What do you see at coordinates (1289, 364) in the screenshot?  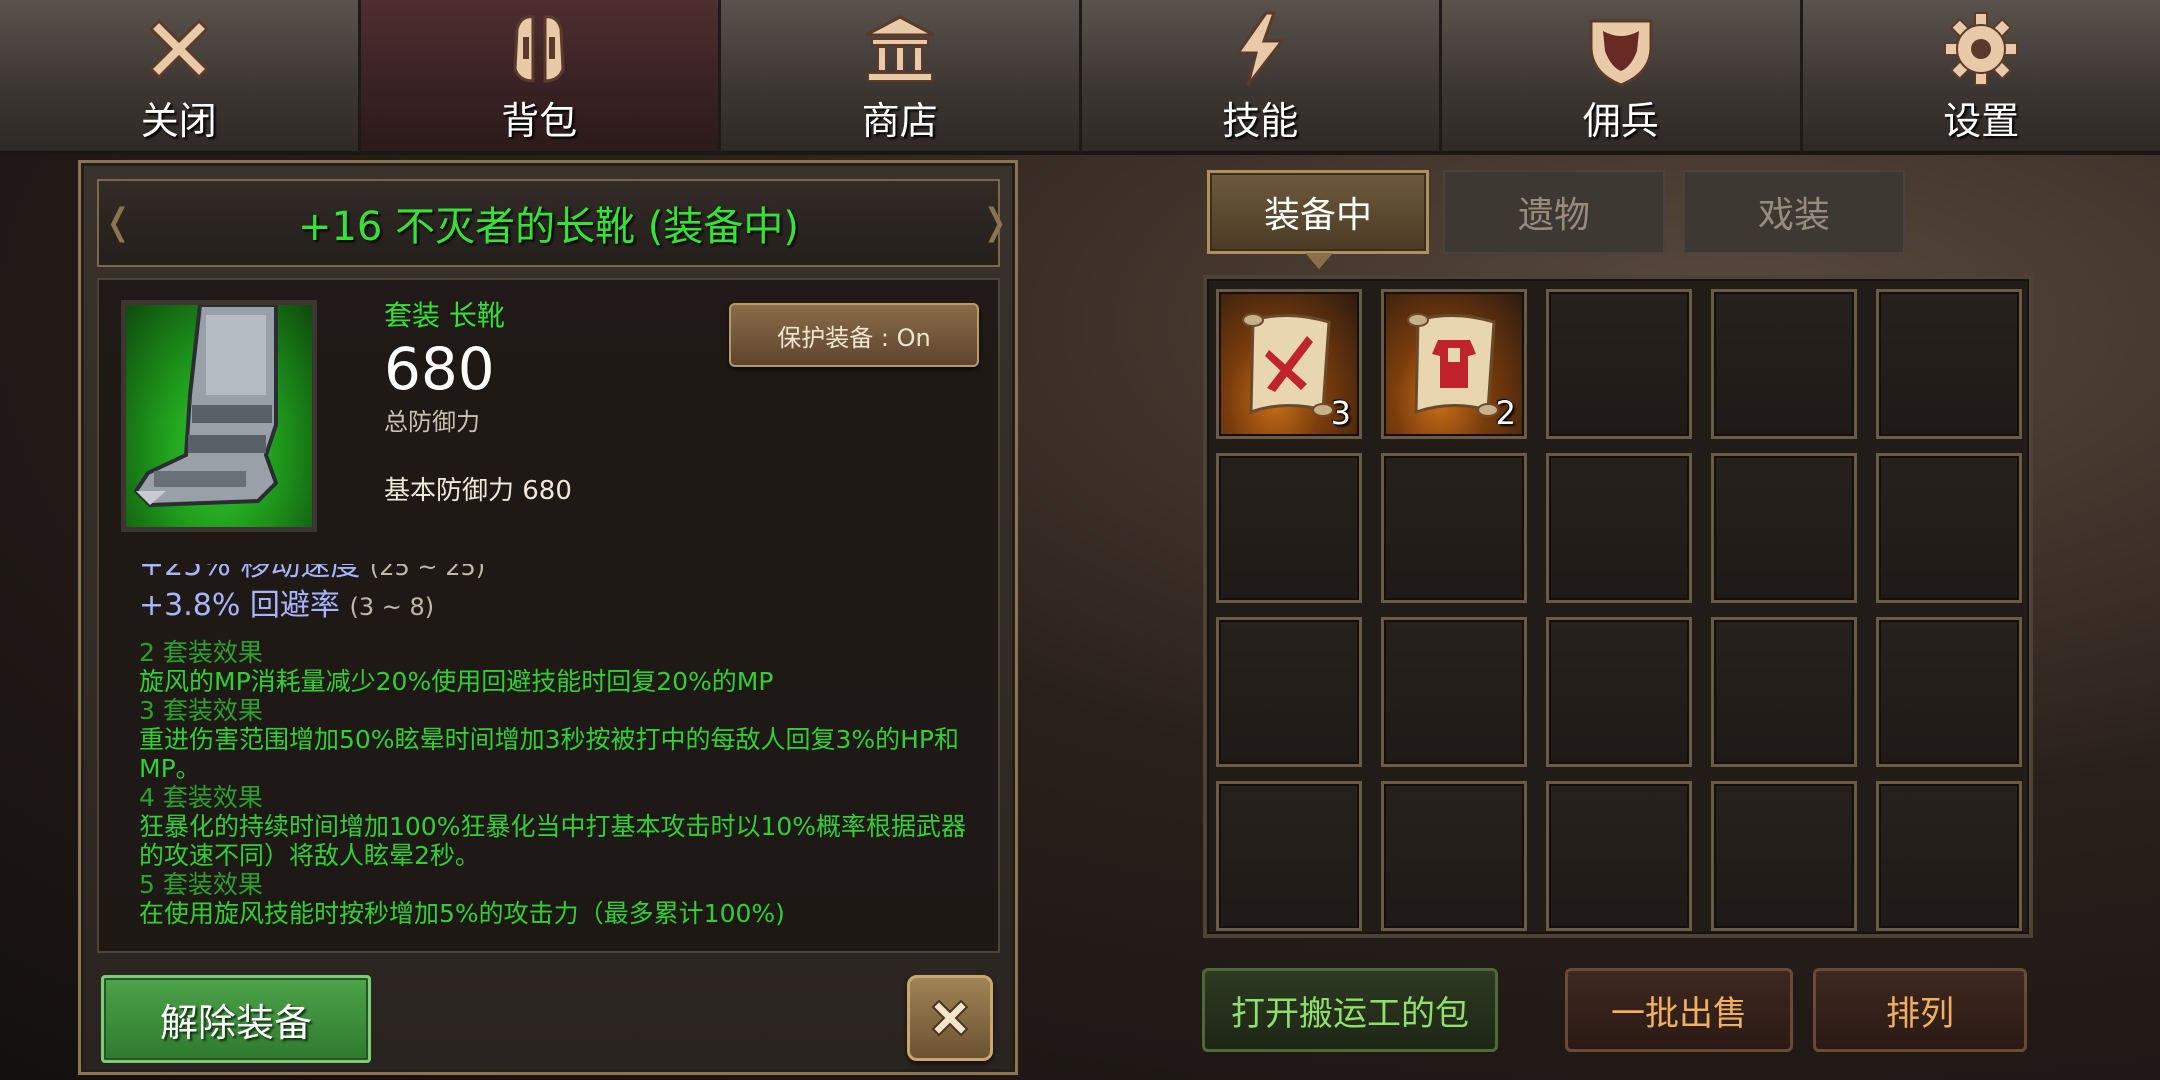 I see `inventory-slot: 3` at bounding box center [1289, 364].